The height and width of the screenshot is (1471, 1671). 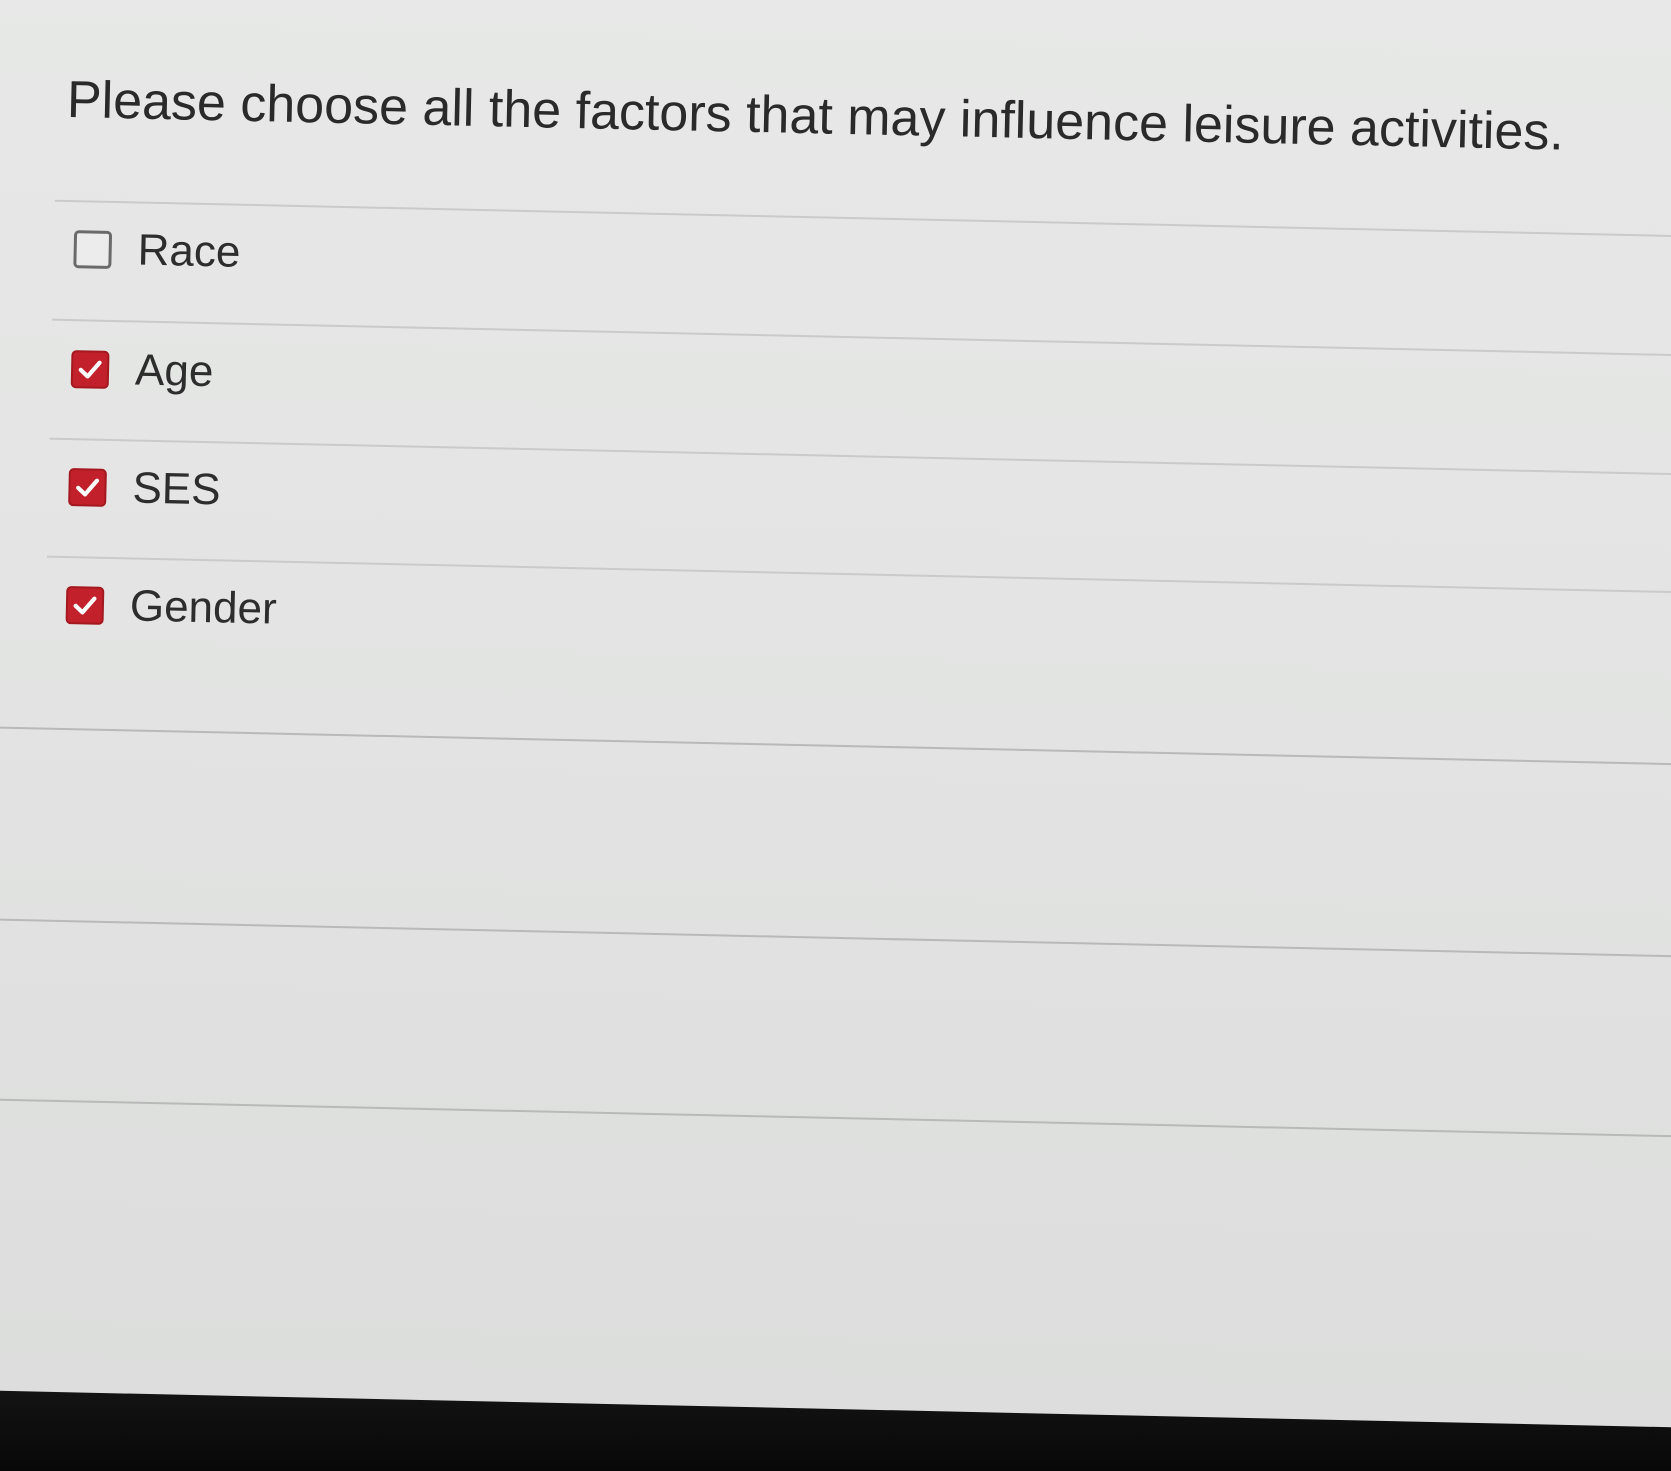 I want to click on option-age: Age, so click(x=142, y=370).